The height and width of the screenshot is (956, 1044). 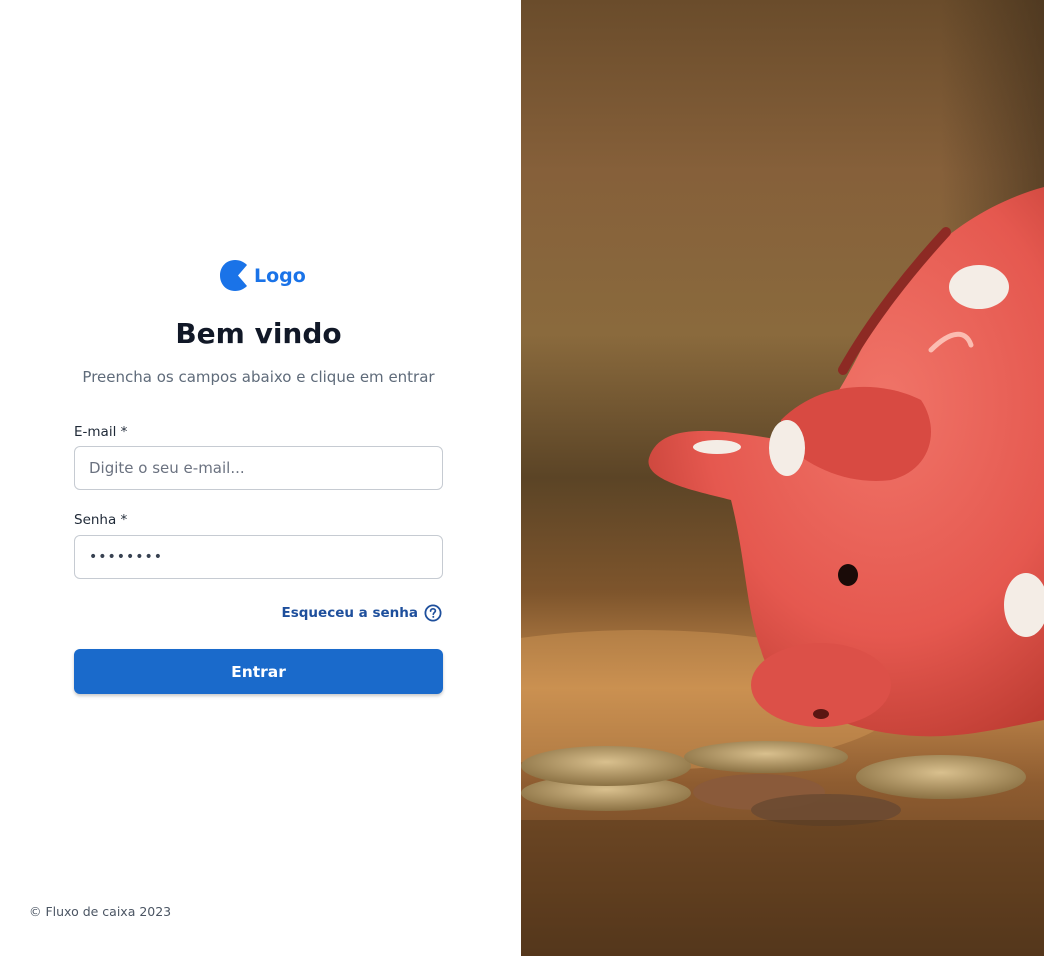 What do you see at coordinates (258, 468) in the screenshot?
I see `email-input` at bounding box center [258, 468].